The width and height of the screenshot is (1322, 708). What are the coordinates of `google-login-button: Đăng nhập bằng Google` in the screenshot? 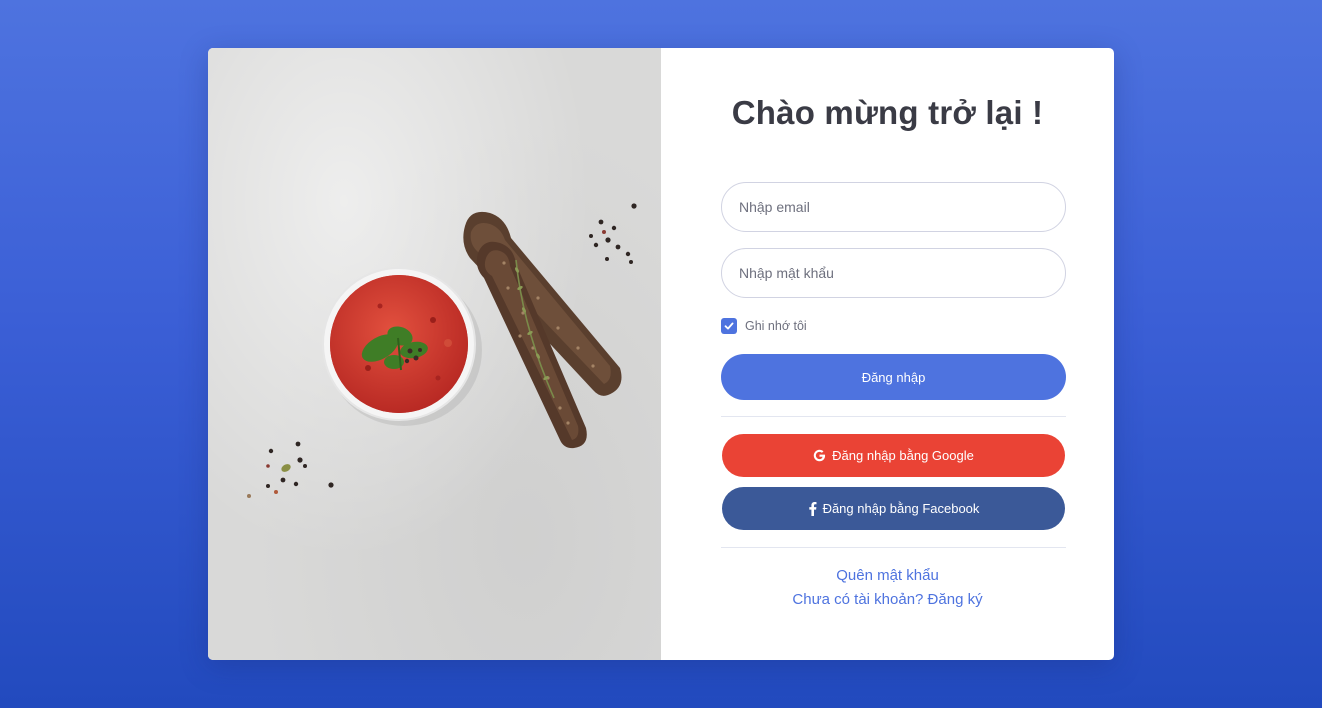 It's located at (893, 455).